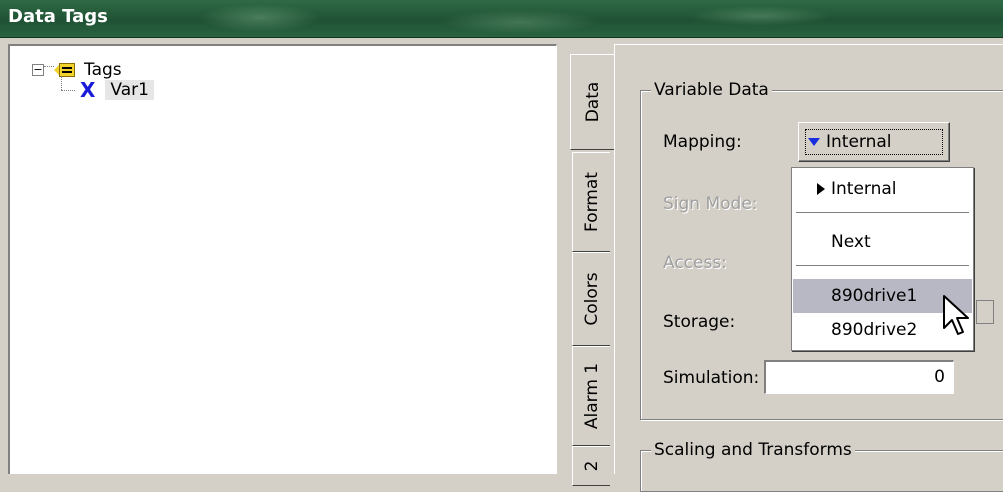  What do you see at coordinates (695, 263) in the screenshot?
I see `access-label: Access:` at bounding box center [695, 263].